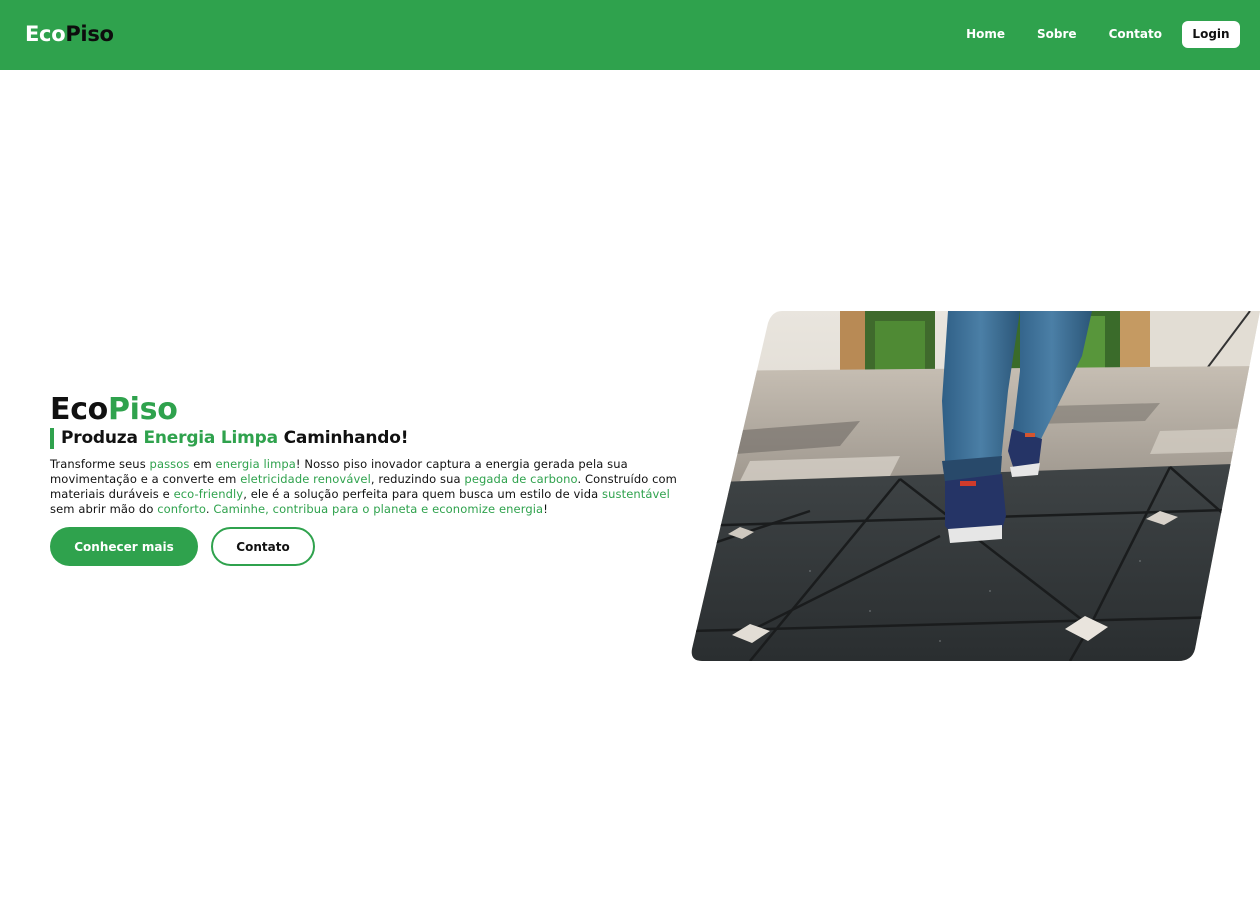 The height and width of the screenshot is (901, 1260). Describe the element at coordinates (521, 479) in the screenshot. I see `description-highlight: pegada de carbono` at that location.